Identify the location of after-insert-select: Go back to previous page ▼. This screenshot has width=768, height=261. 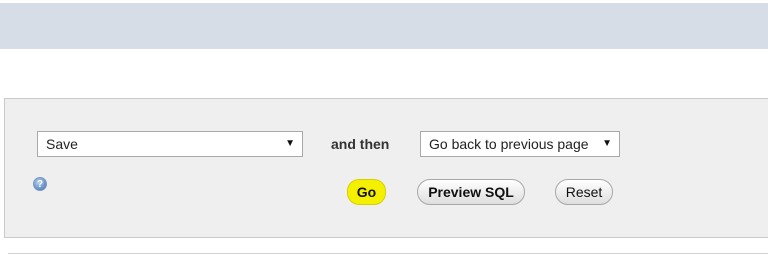
(520, 144).